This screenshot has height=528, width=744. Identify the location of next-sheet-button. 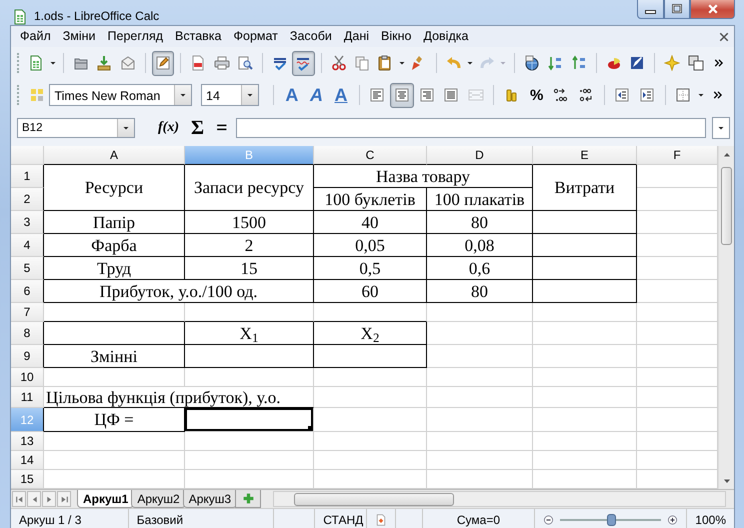
(49, 499).